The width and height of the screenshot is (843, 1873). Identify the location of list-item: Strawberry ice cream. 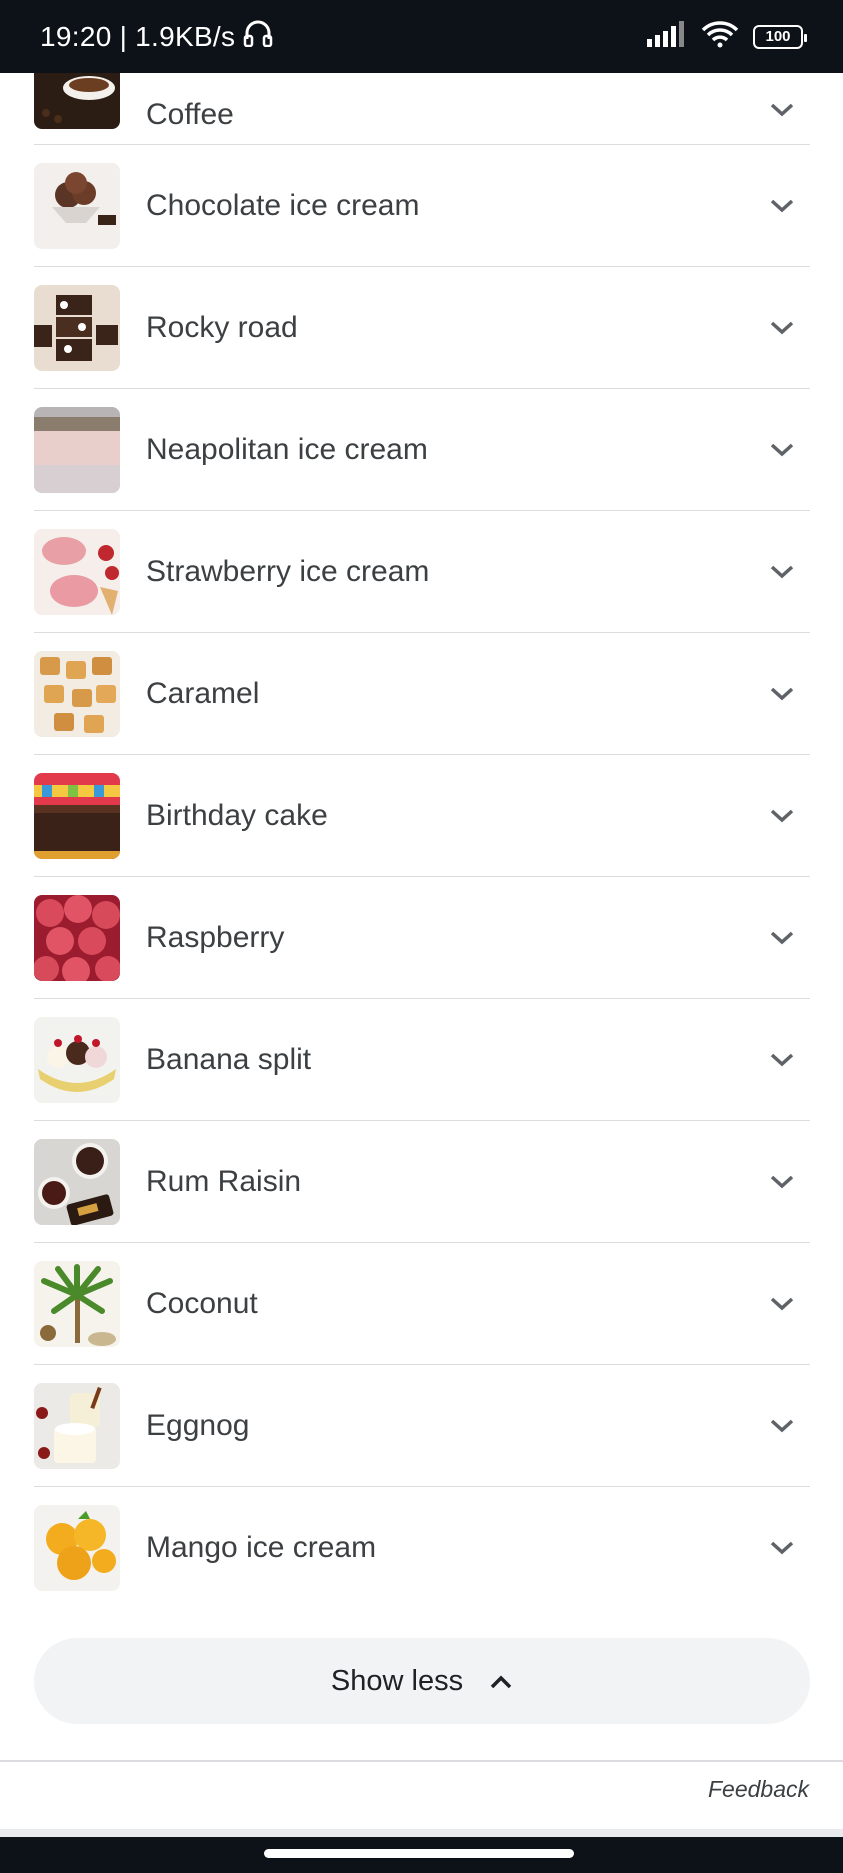
(422, 572).